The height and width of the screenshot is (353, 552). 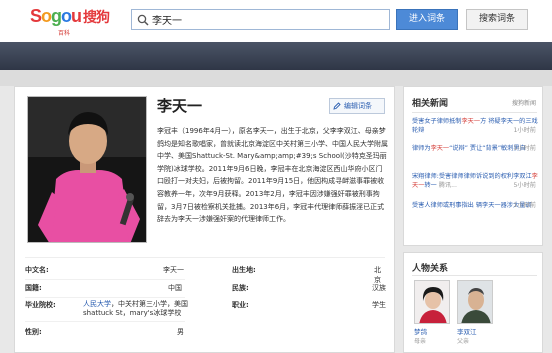 I want to click on news-item: 律师为李天一“说辩” 贾让“背景”敏刺黑自 1小时前, so click(x=476, y=149).